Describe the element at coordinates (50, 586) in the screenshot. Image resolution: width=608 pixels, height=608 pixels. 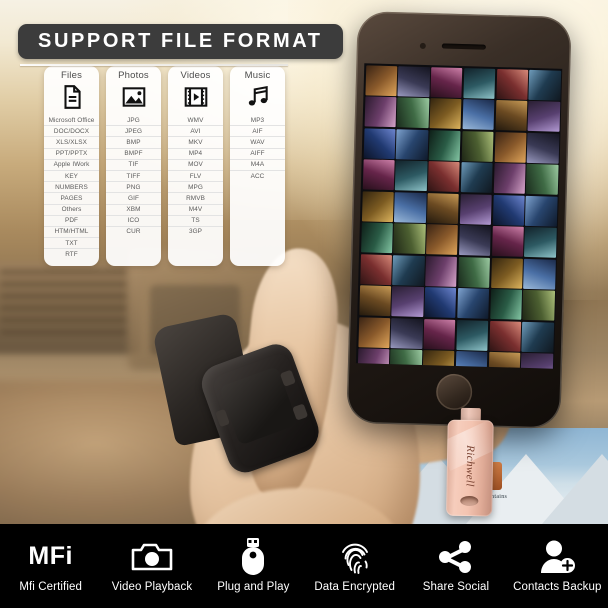
I see `feature-label: Mfi Certified` at that location.